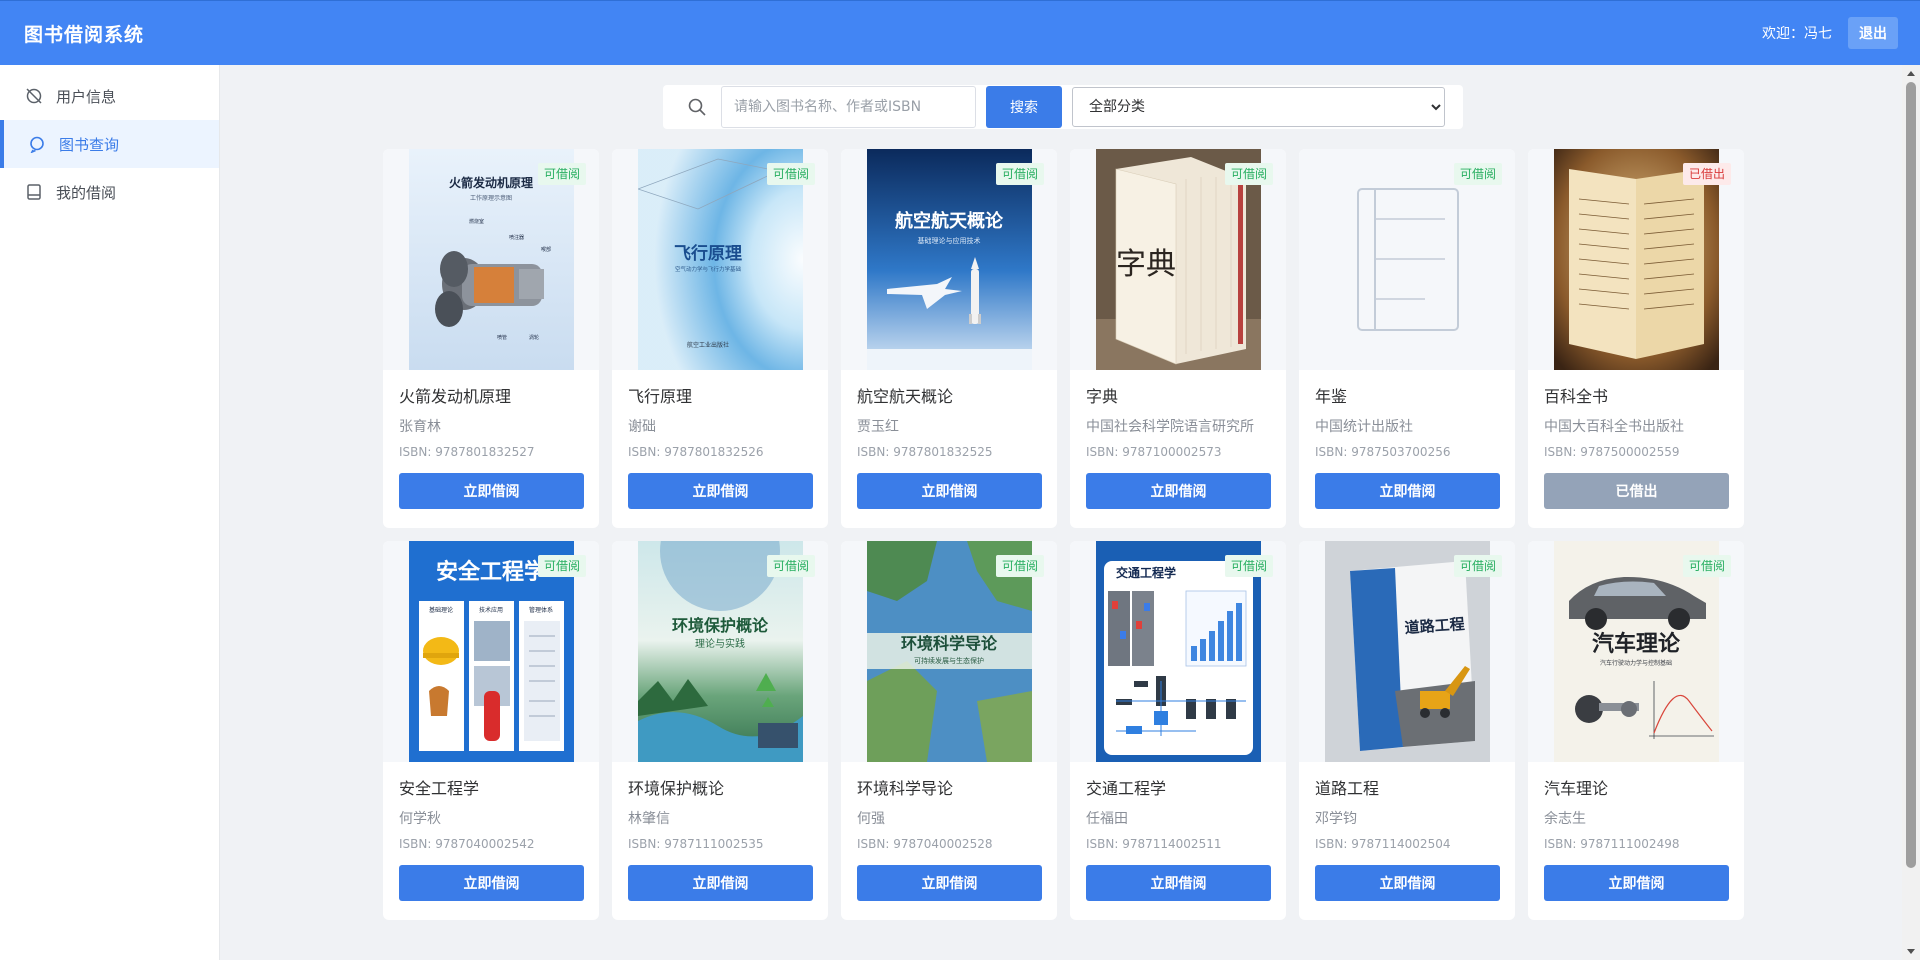 The image size is (1920, 960). I want to click on book-isbn: ISBN: 9787500002559, so click(1612, 452).